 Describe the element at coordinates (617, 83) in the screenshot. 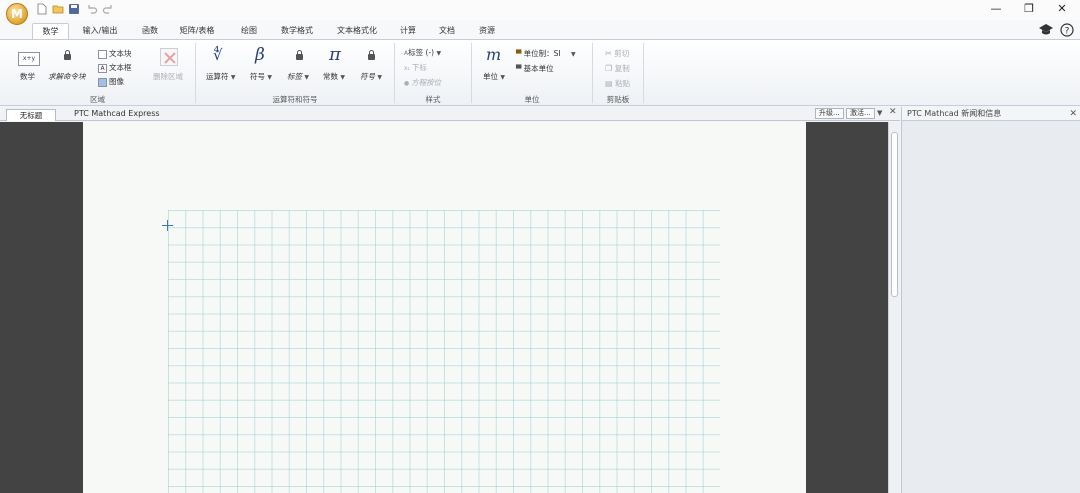

I see `paste-button: ▤ 粘贴` at that location.